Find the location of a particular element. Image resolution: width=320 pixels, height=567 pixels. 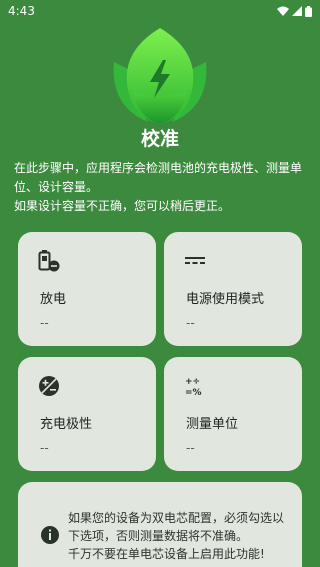

status-icons is located at coordinates (294, 11).